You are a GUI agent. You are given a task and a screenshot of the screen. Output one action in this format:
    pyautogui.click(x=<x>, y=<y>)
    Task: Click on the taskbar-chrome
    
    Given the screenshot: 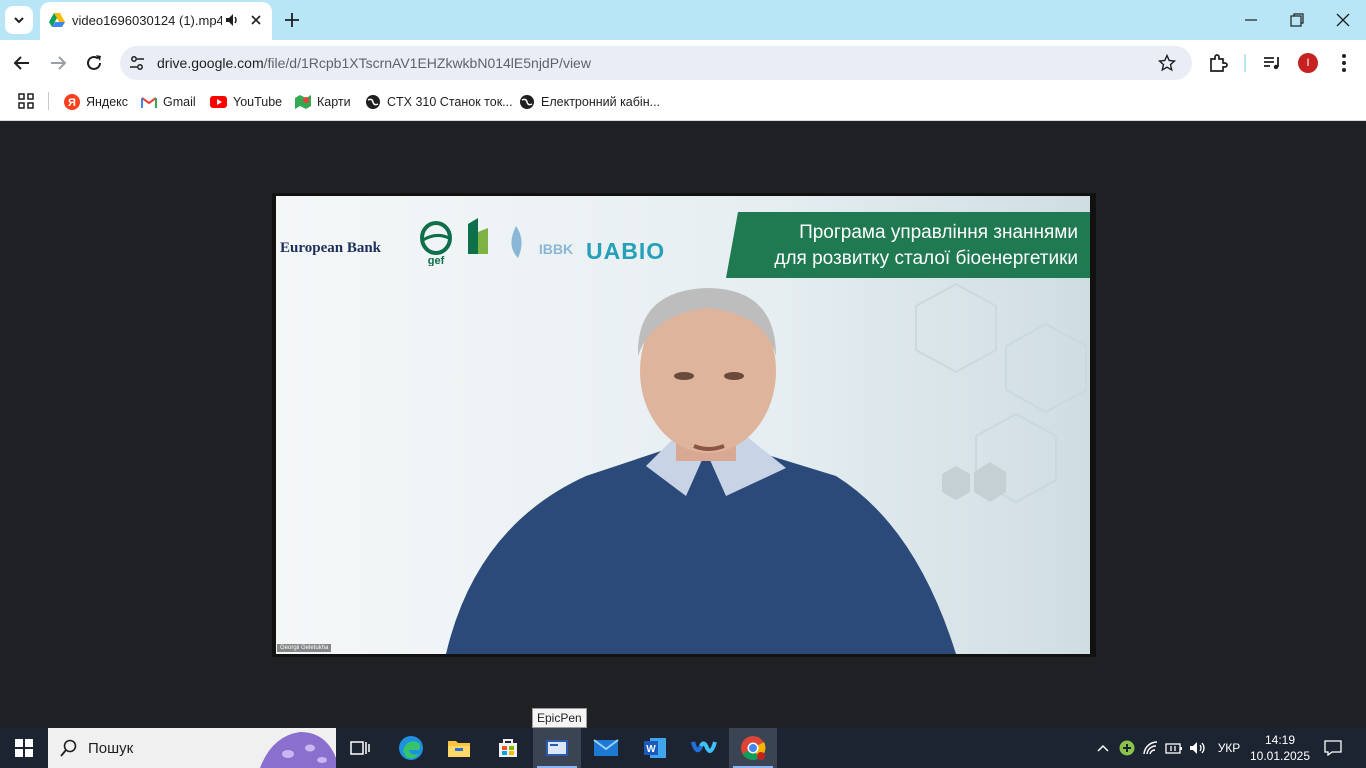 What is the action you would take?
    pyautogui.click(x=753, y=748)
    